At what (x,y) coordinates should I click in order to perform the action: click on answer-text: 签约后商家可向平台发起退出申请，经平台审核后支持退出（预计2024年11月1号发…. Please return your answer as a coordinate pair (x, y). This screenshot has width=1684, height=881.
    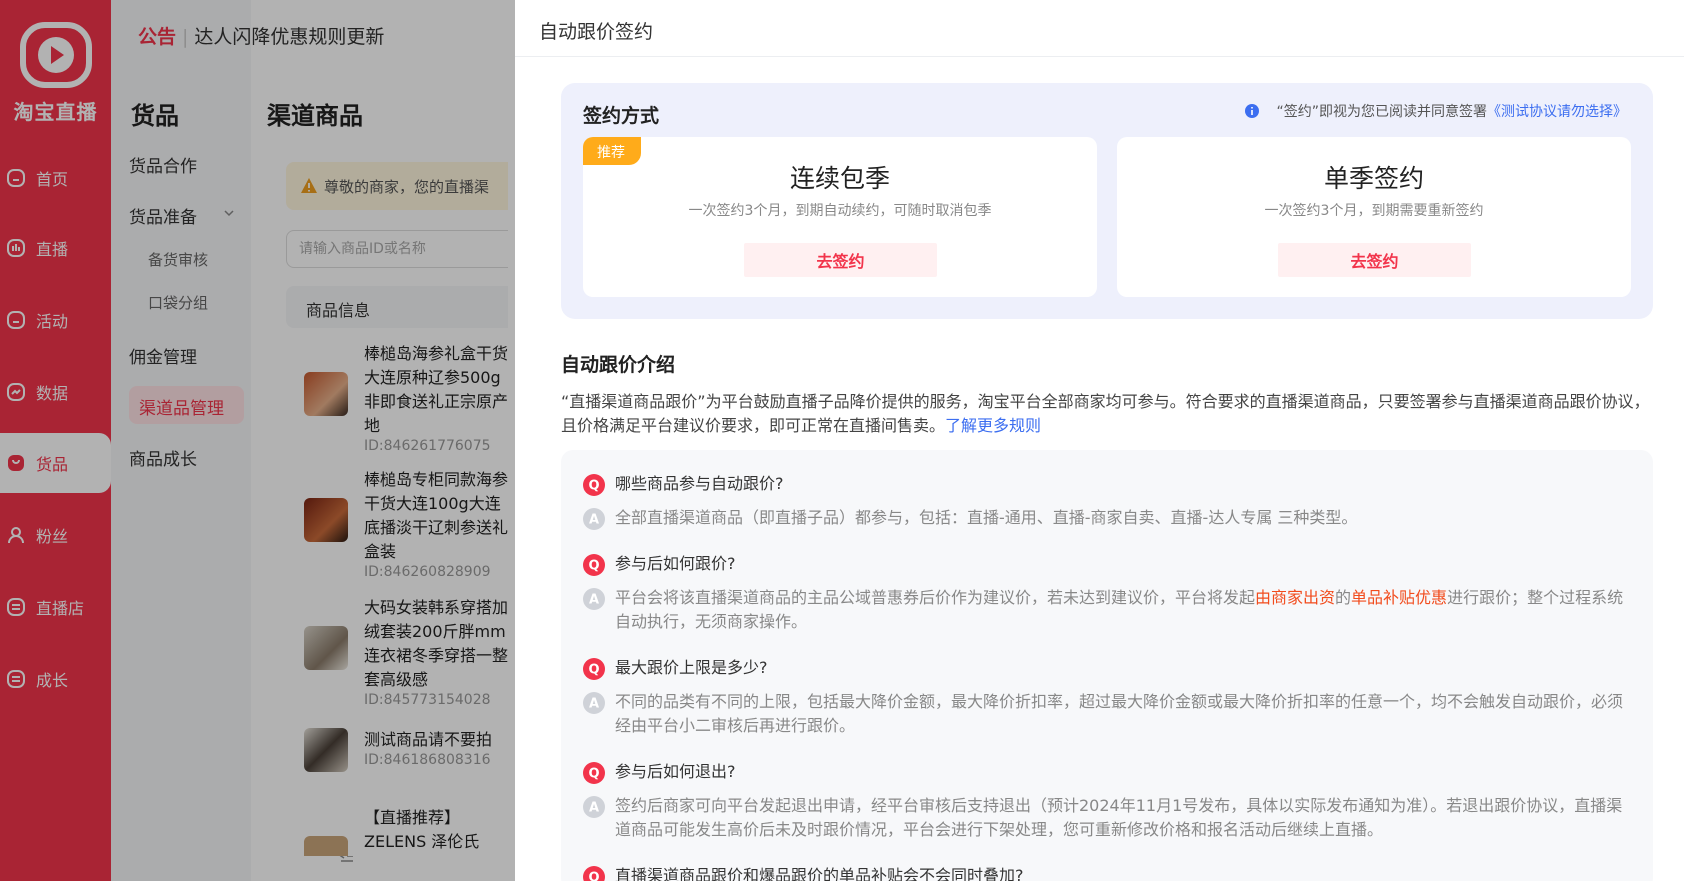
    Looking at the image, I should click on (1119, 817).